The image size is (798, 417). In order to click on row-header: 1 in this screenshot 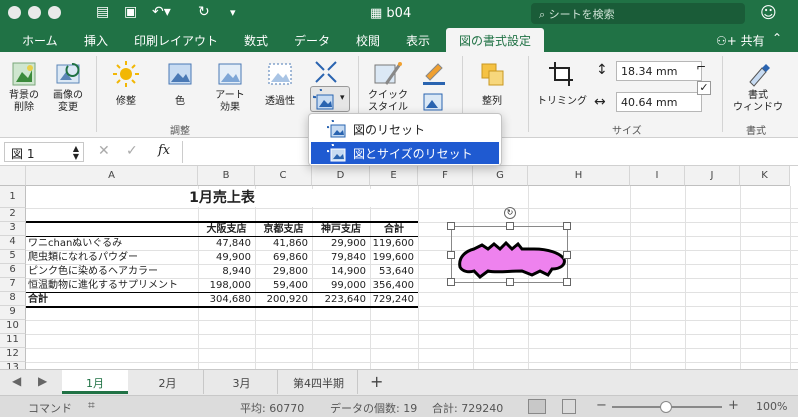, I will do `click(13, 197)`.